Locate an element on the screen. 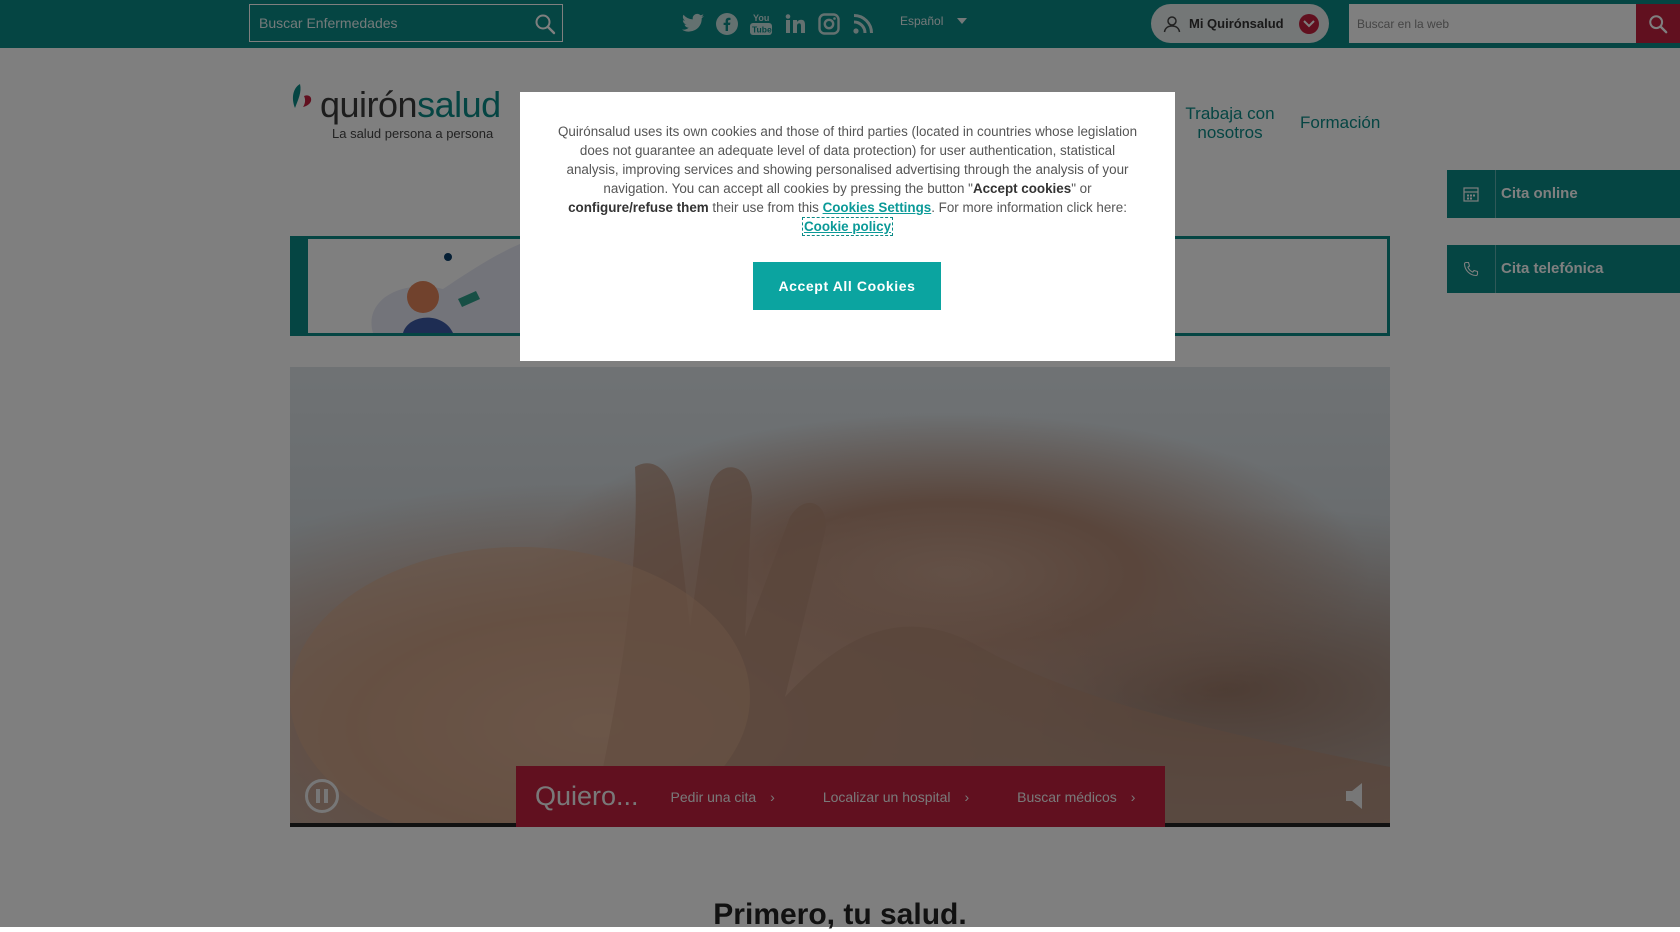 This screenshot has width=1680, height=932. cookie-accept-bold: Accept cookies is located at coordinates (1022, 188).